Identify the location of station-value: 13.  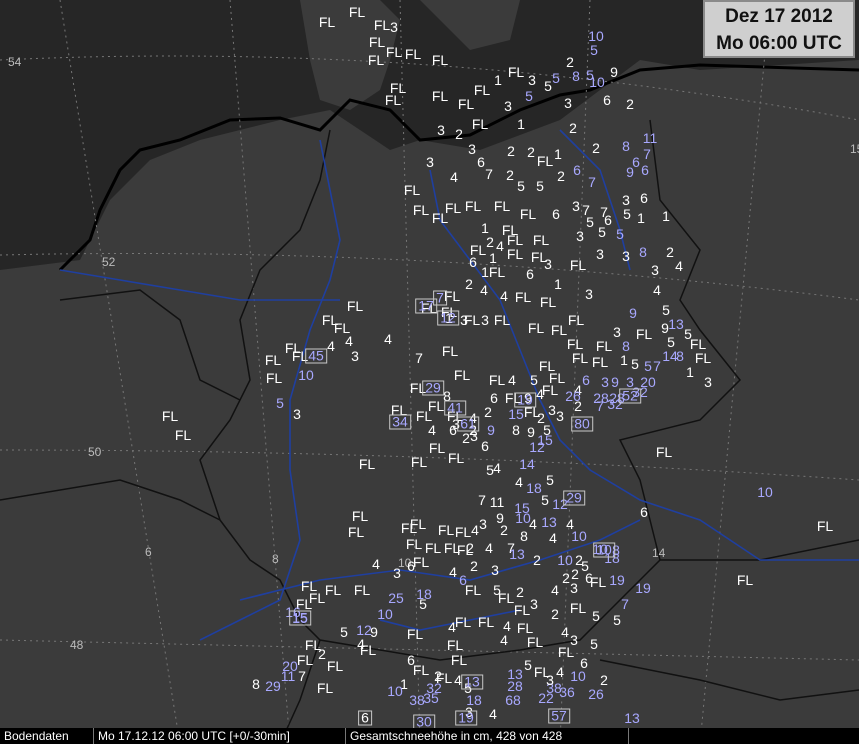
(549, 522).